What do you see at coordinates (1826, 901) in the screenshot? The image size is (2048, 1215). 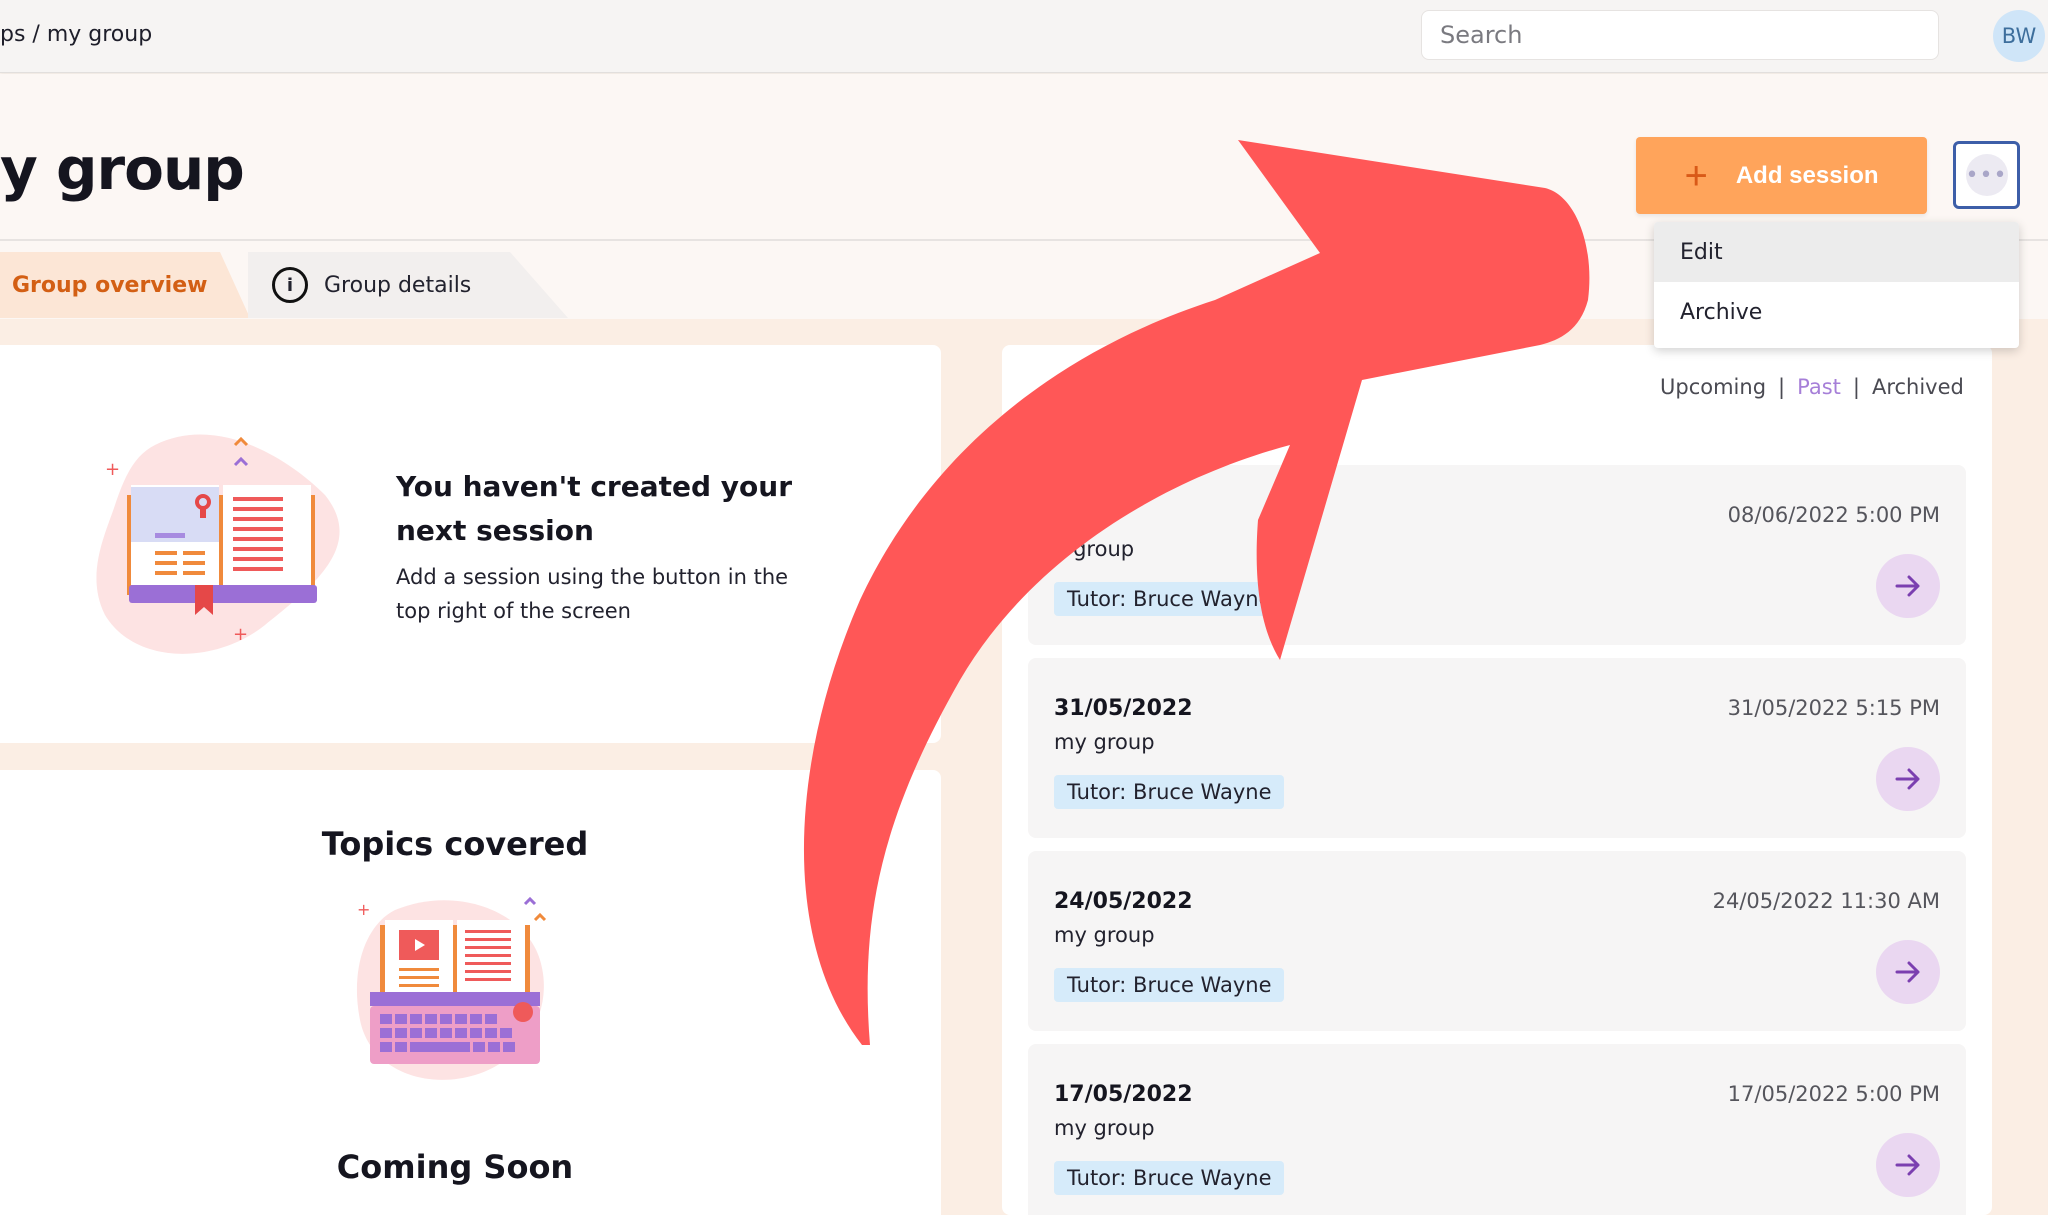 I see `session-datetime: 24/05/2022 11:30 AM` at bounding box center [1826, 901].